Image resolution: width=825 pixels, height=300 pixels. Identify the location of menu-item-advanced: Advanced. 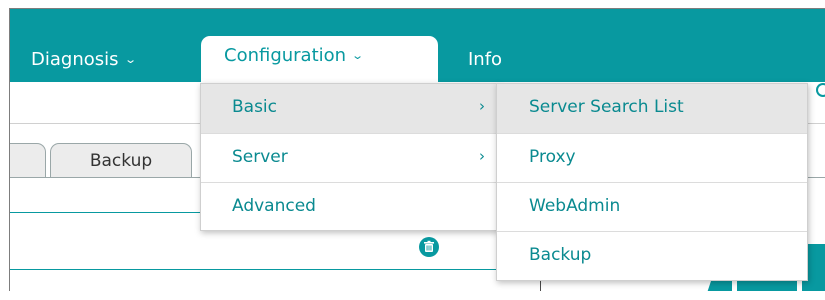
(349, 206).